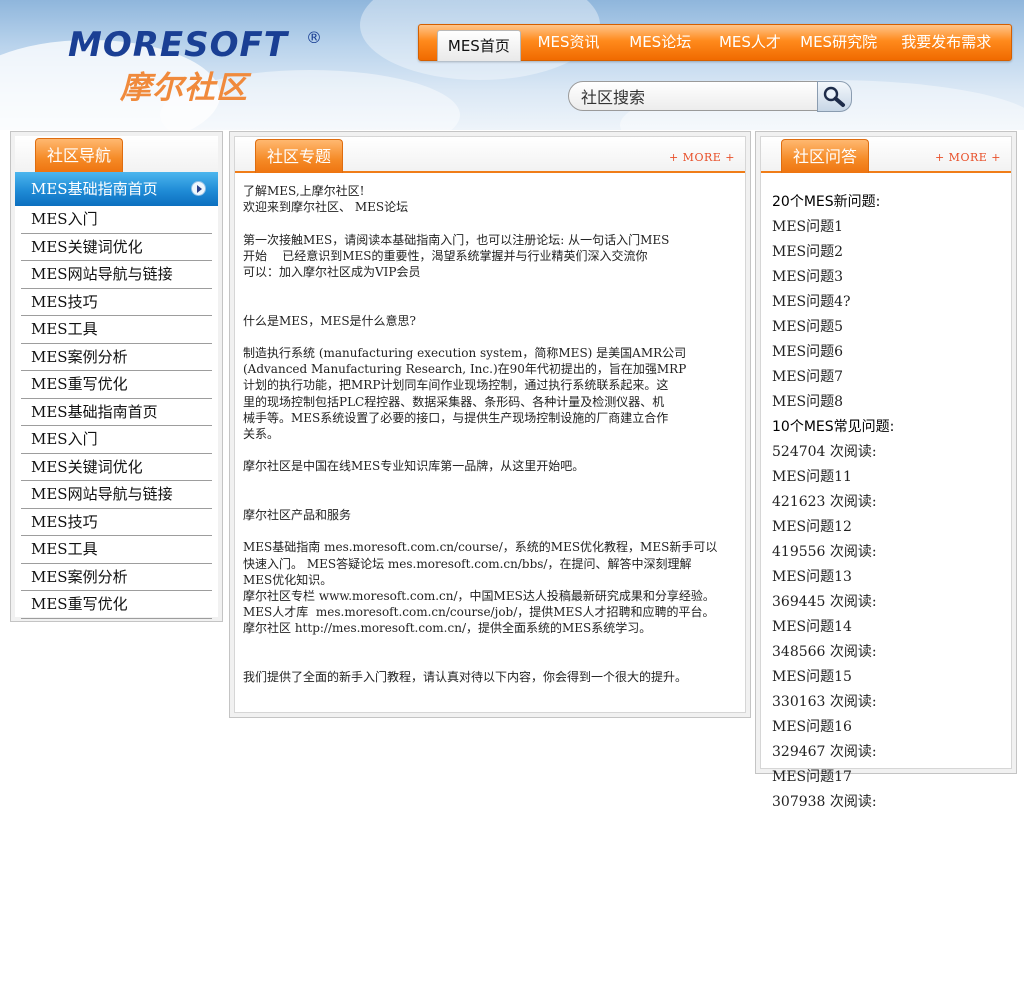 This screenshot has width=1024, height=1000. I want to click on qa-new-item: MES问题3, so click(885, 277).